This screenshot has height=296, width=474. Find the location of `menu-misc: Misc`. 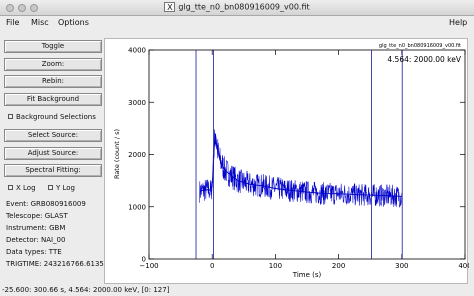

menu-misc: Misc is located at coordinates (40, 22).